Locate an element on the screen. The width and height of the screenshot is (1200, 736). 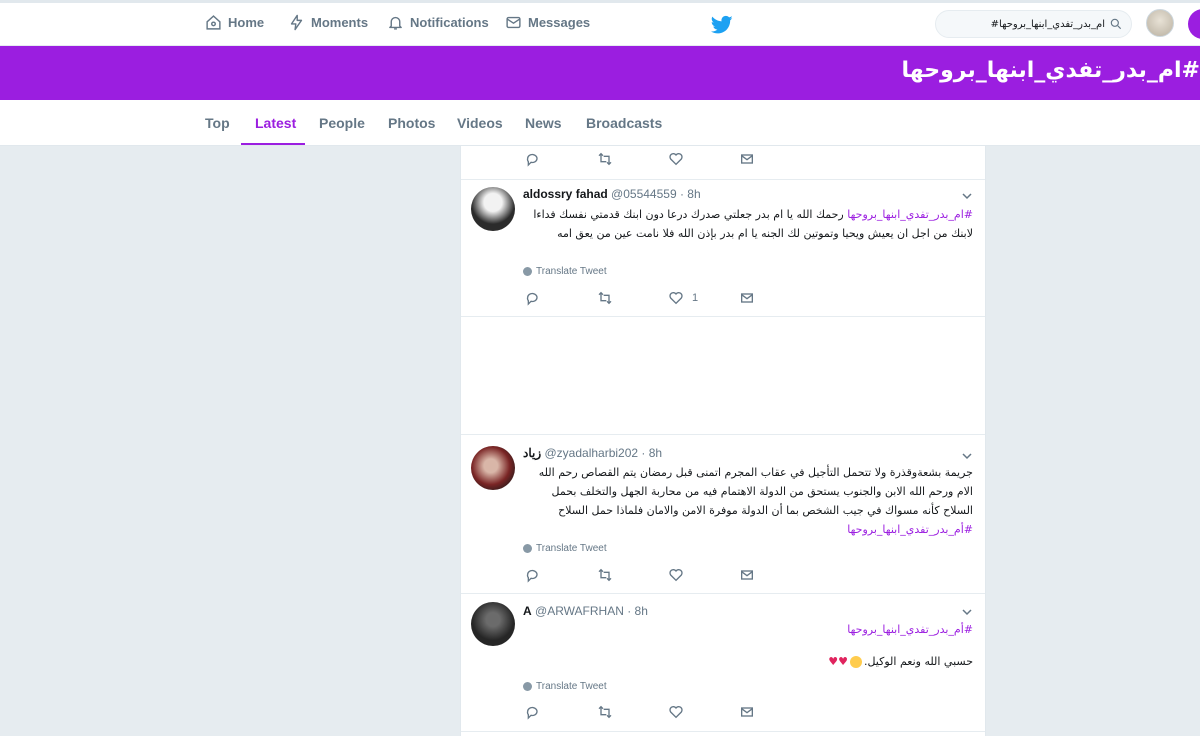
search-icon is located at coordinates (1116, 24).